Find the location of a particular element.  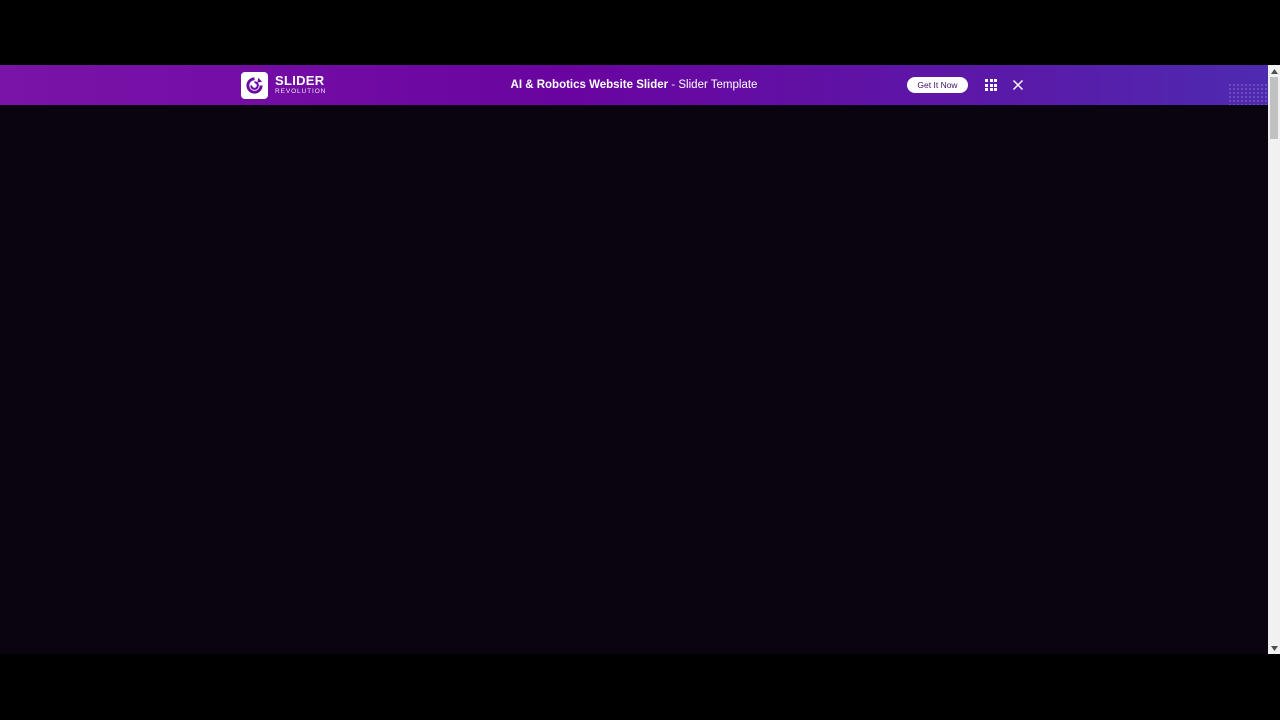

grid-icon is located at coordinates (991, 85).